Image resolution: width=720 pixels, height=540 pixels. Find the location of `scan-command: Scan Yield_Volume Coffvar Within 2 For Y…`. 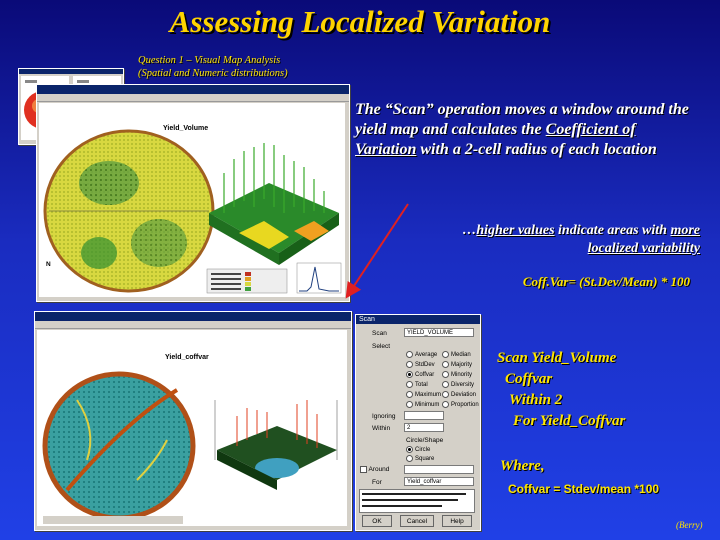

scan-command: Scan Yield_Volume Coffvar Within 2 For Y… is located at coordinates (561, 390).